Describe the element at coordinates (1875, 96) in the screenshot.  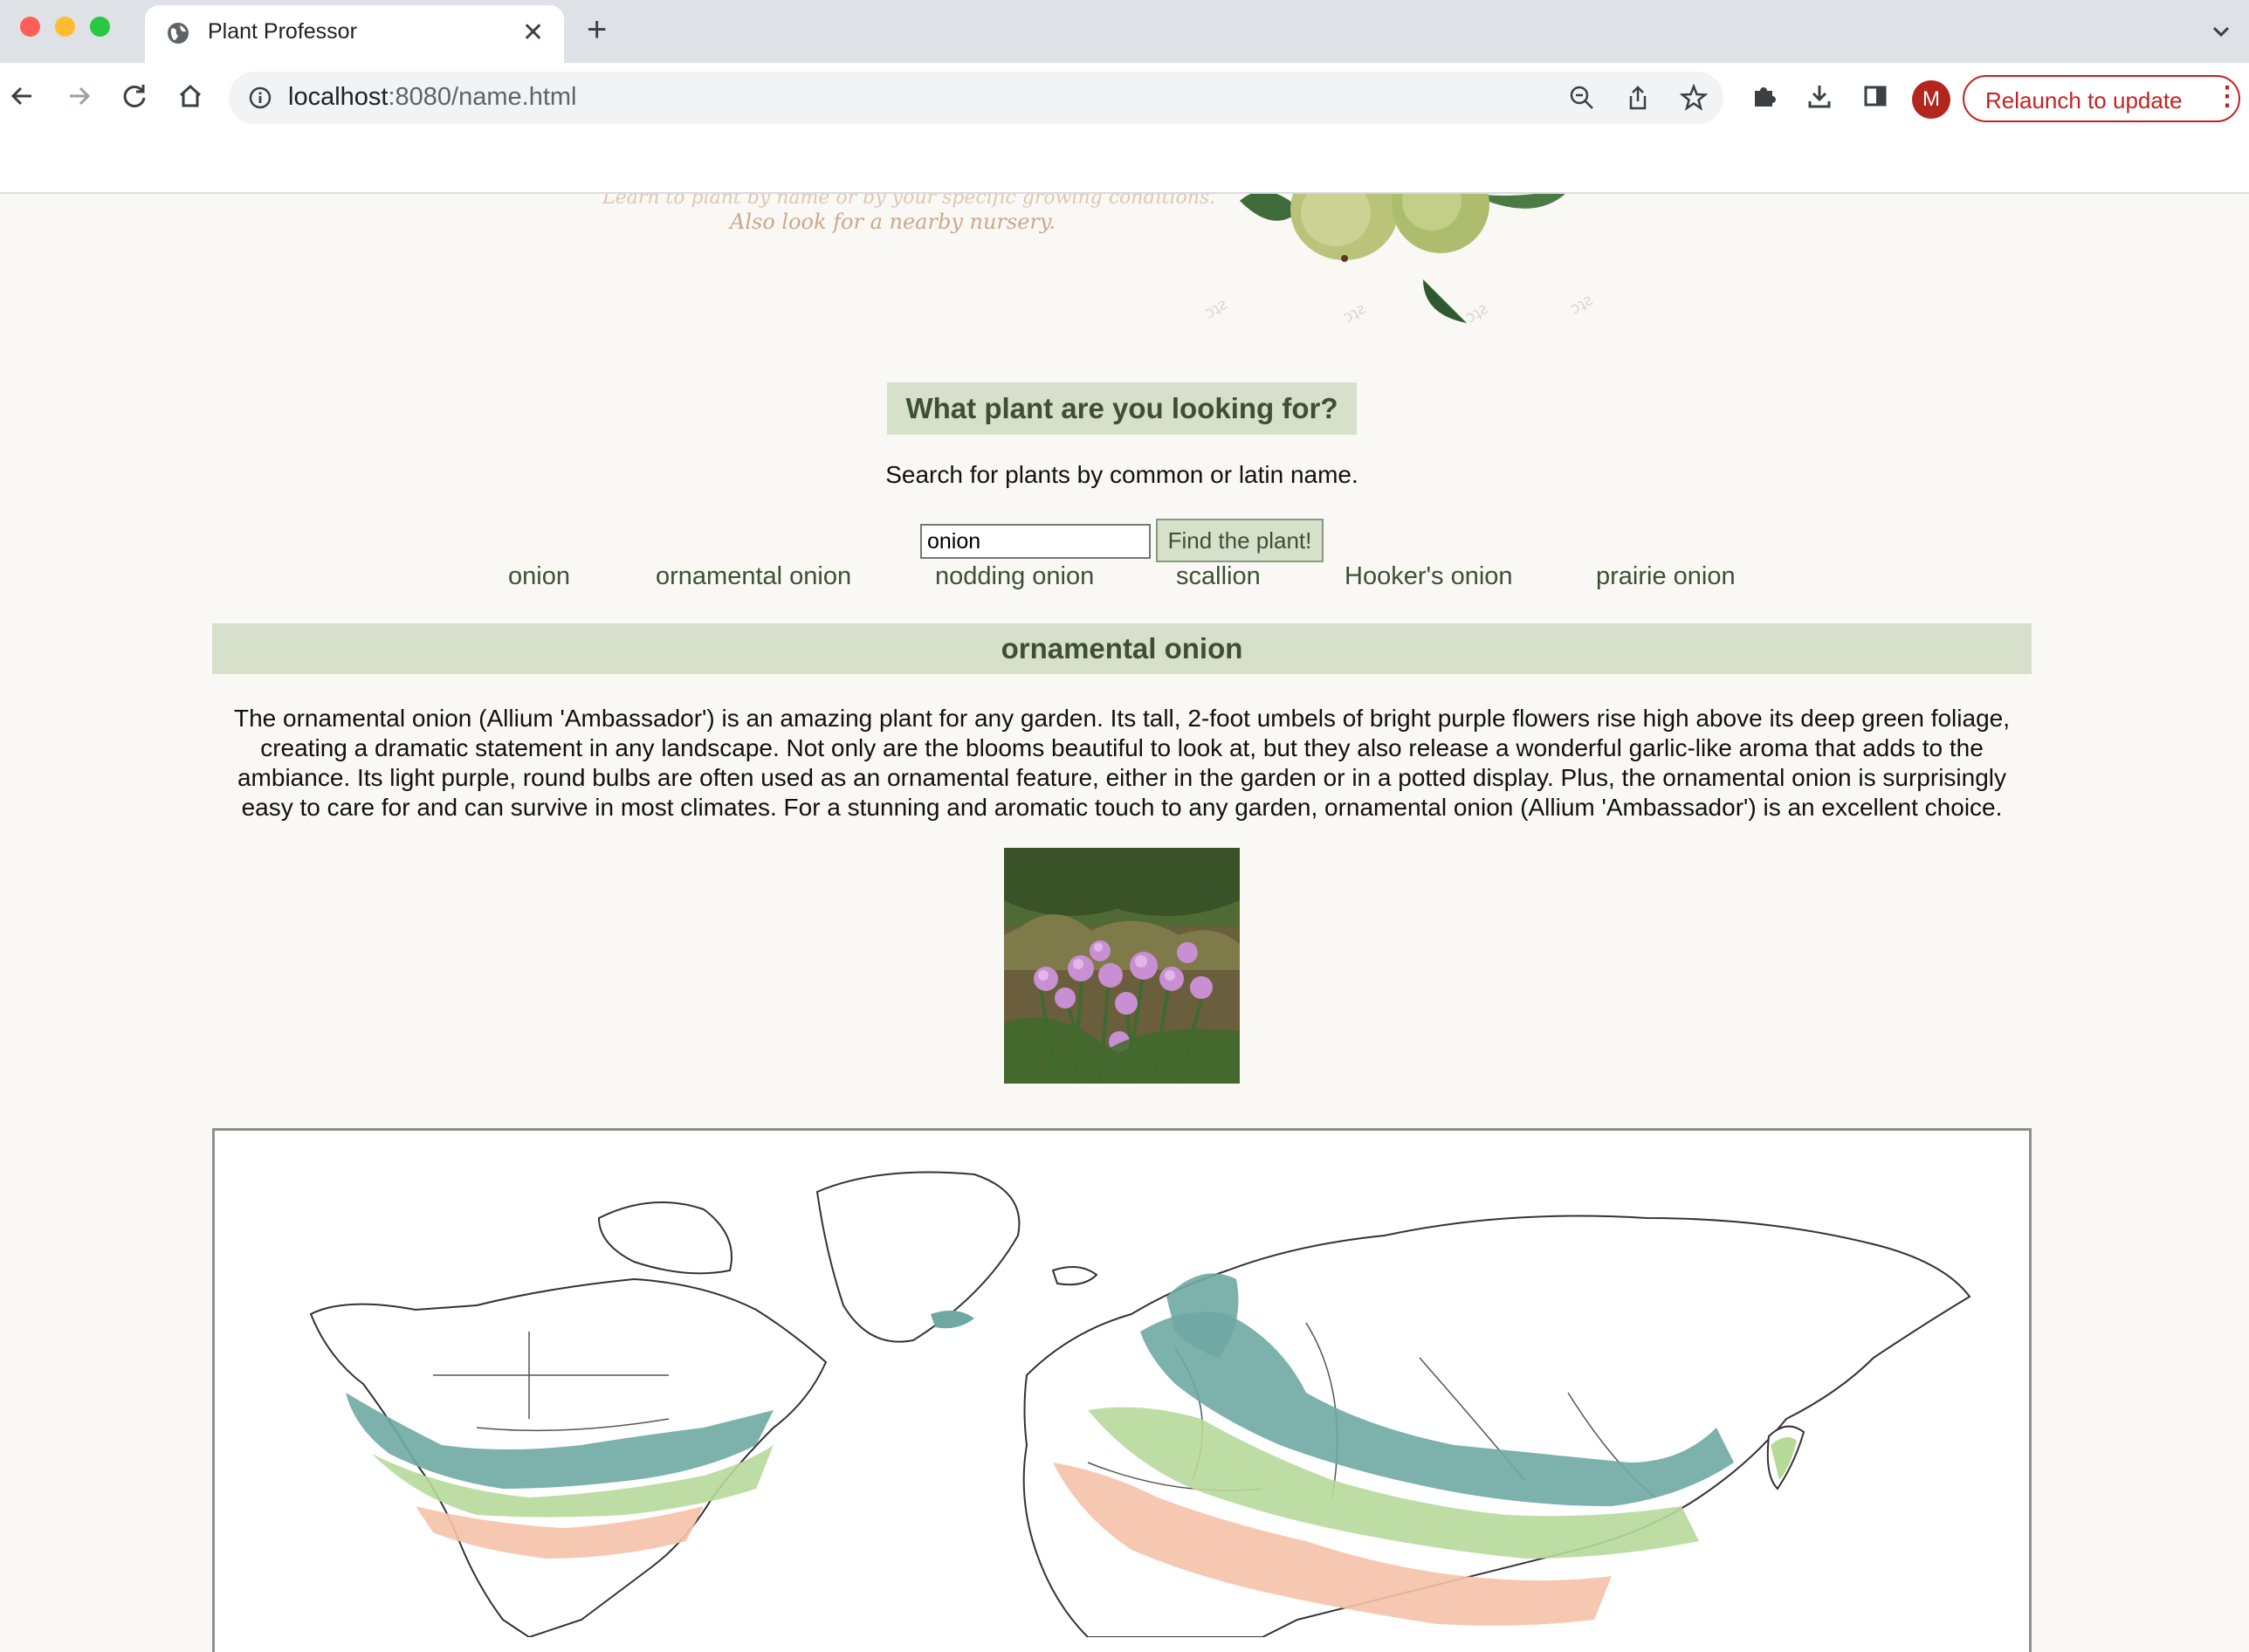
I see `side-panel-icon` at that location.